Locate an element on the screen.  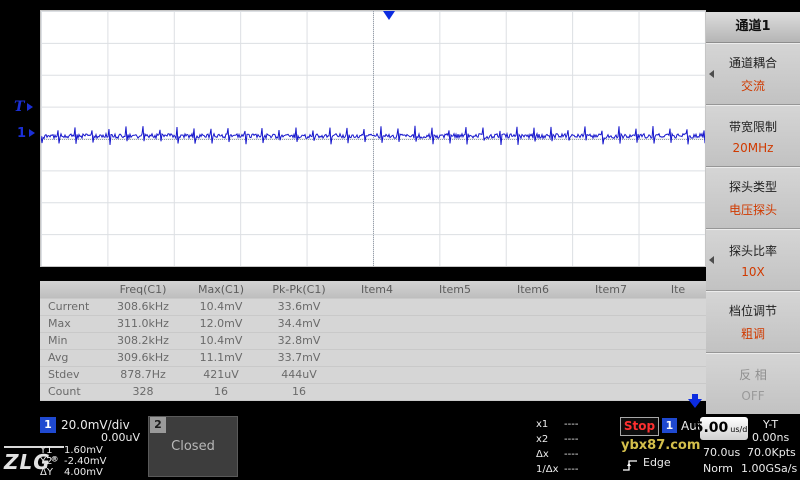
channel1-badge: 1 is located at coordinates (48, 425).